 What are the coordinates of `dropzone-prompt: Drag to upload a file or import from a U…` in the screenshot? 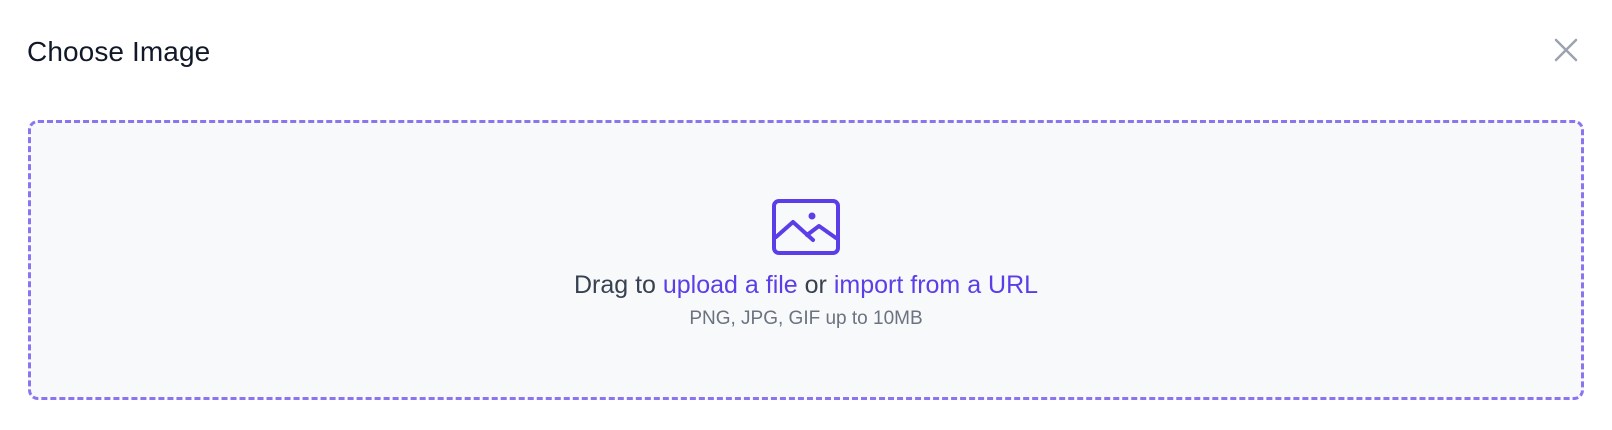 It's located at (806, 285).